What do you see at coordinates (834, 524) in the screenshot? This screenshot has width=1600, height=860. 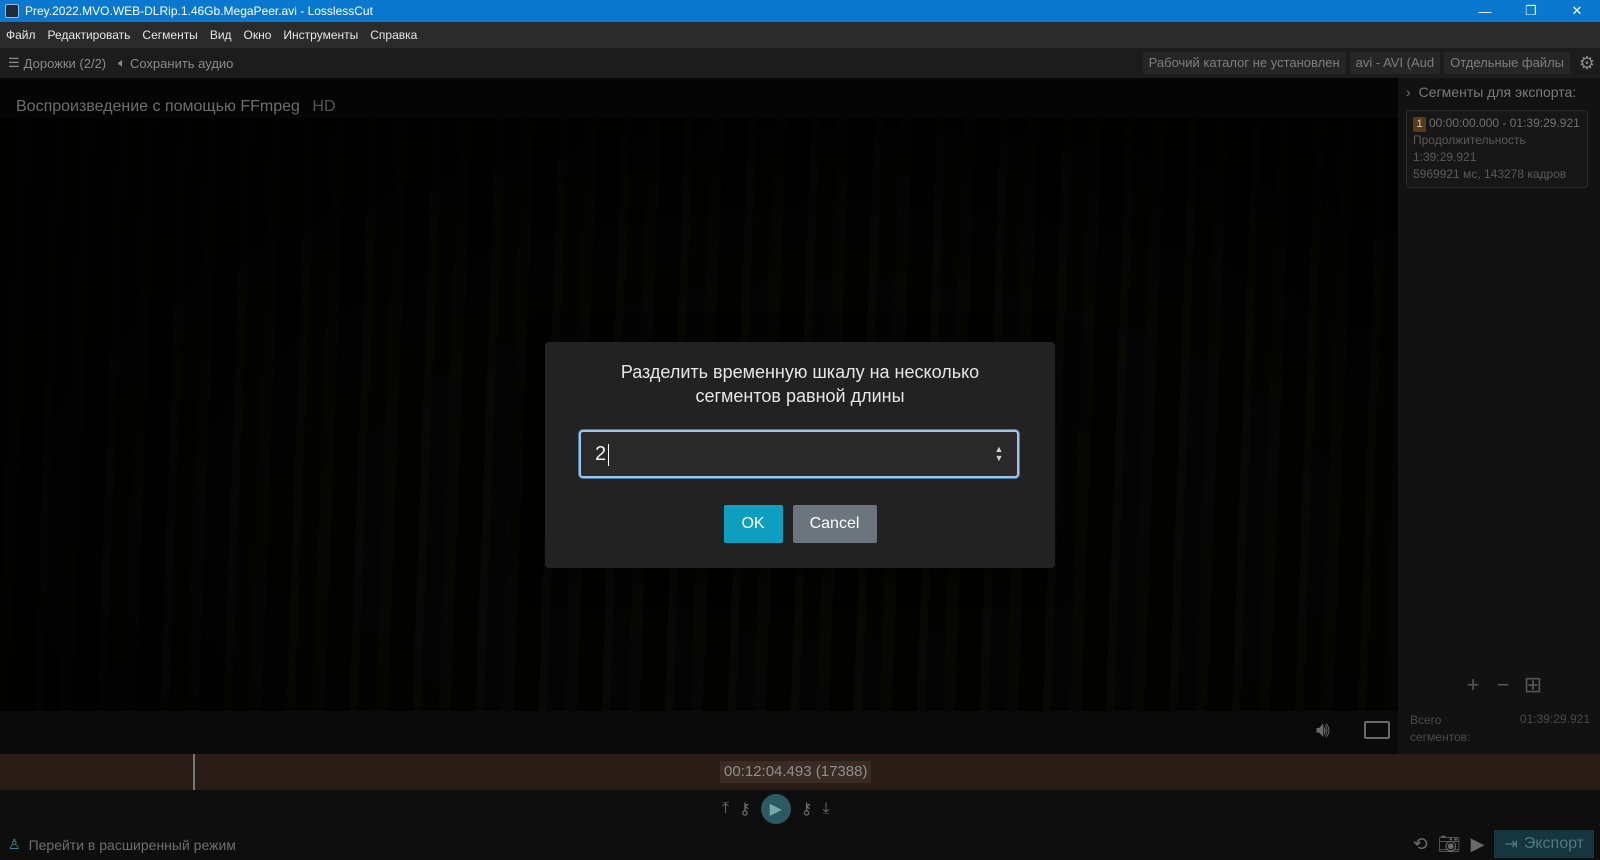 I see `cancel-button: Cancel` at bounding box center [834, 524].